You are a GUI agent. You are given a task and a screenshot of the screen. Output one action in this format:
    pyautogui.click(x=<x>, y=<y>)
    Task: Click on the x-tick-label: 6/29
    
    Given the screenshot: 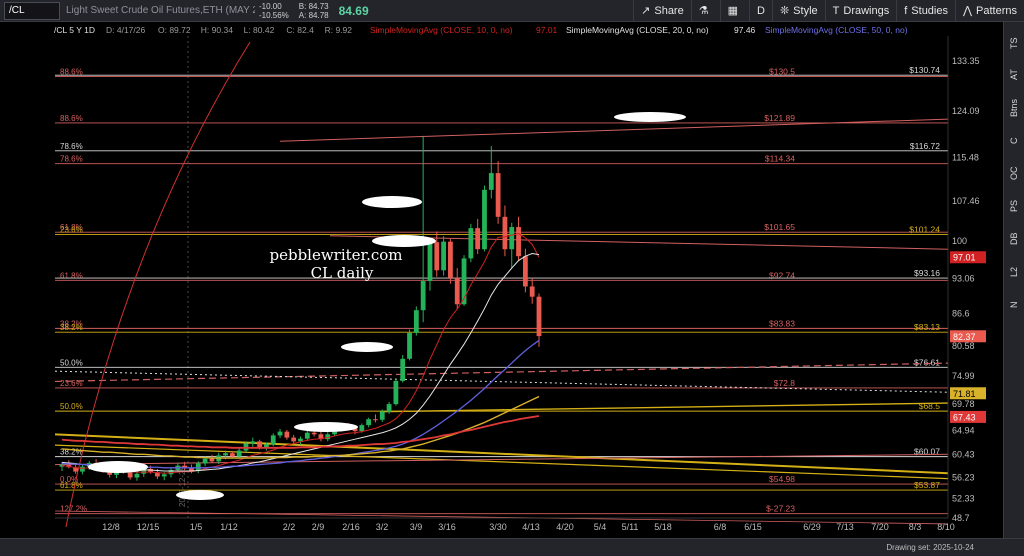 What is the action you would take?
    pyautogui.click(x=812, y=527)
    